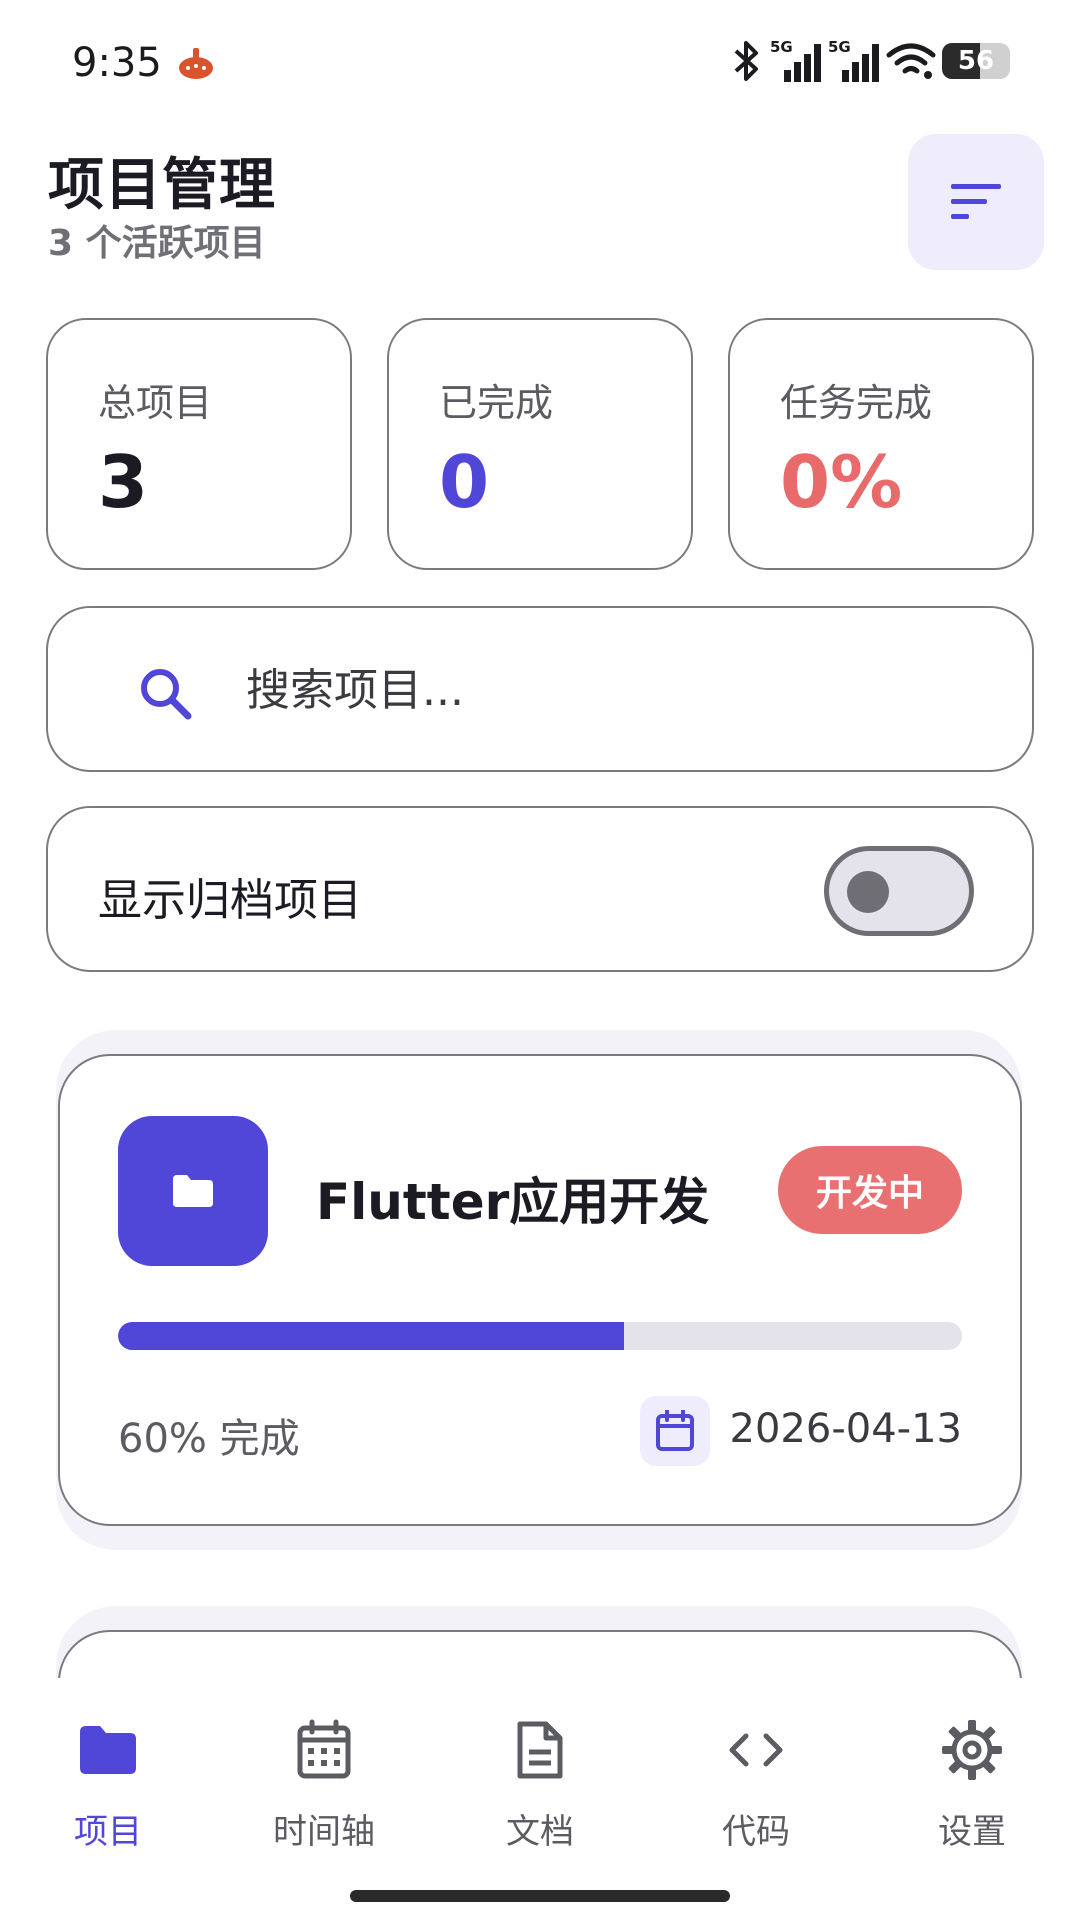 The width and height of the screenshot is (1080, 1920). What do you see at coordinates (123, 482) in the screenshot?
I see `stat-value: 3` at bounding box center [123, 482].